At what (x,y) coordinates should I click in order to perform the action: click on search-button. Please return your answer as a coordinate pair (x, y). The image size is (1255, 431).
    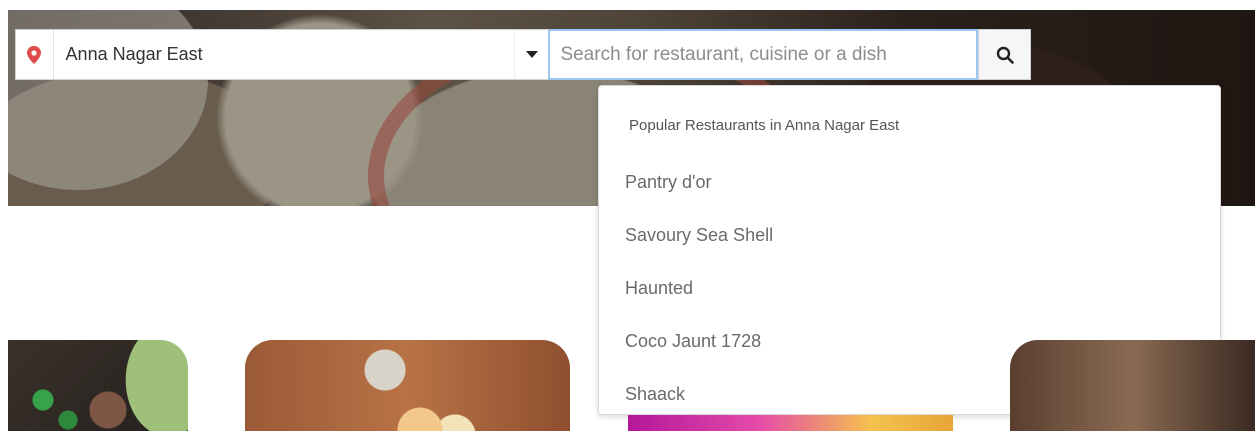
    Looking at the image, I should click on (1004, 54).